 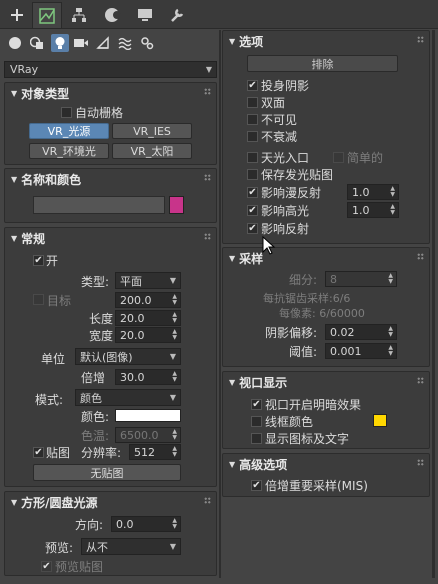 I want to click on double-sided-checkbox, so click(x=252, y=102).